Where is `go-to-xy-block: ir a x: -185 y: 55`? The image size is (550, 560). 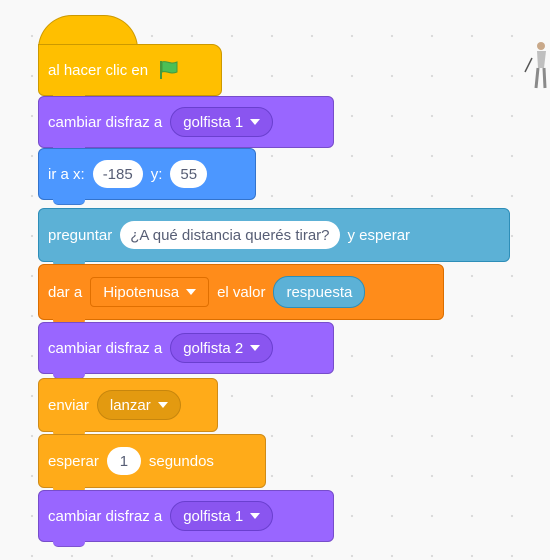 go-to-xy-block: ir a x: -185 y: 55 is located at coordinates (147, 176).